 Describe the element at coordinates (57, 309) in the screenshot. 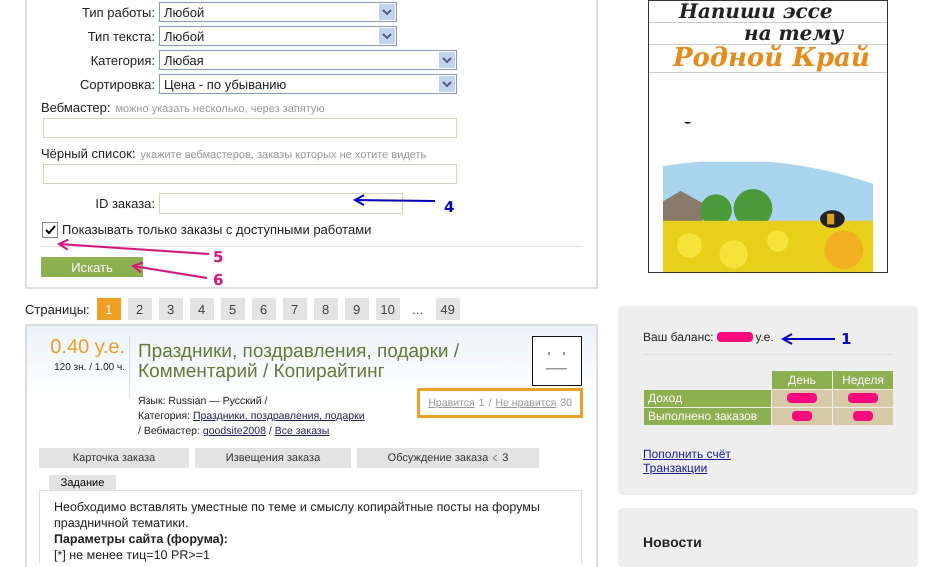

I see `pagination-label: Страницы:` at that location.